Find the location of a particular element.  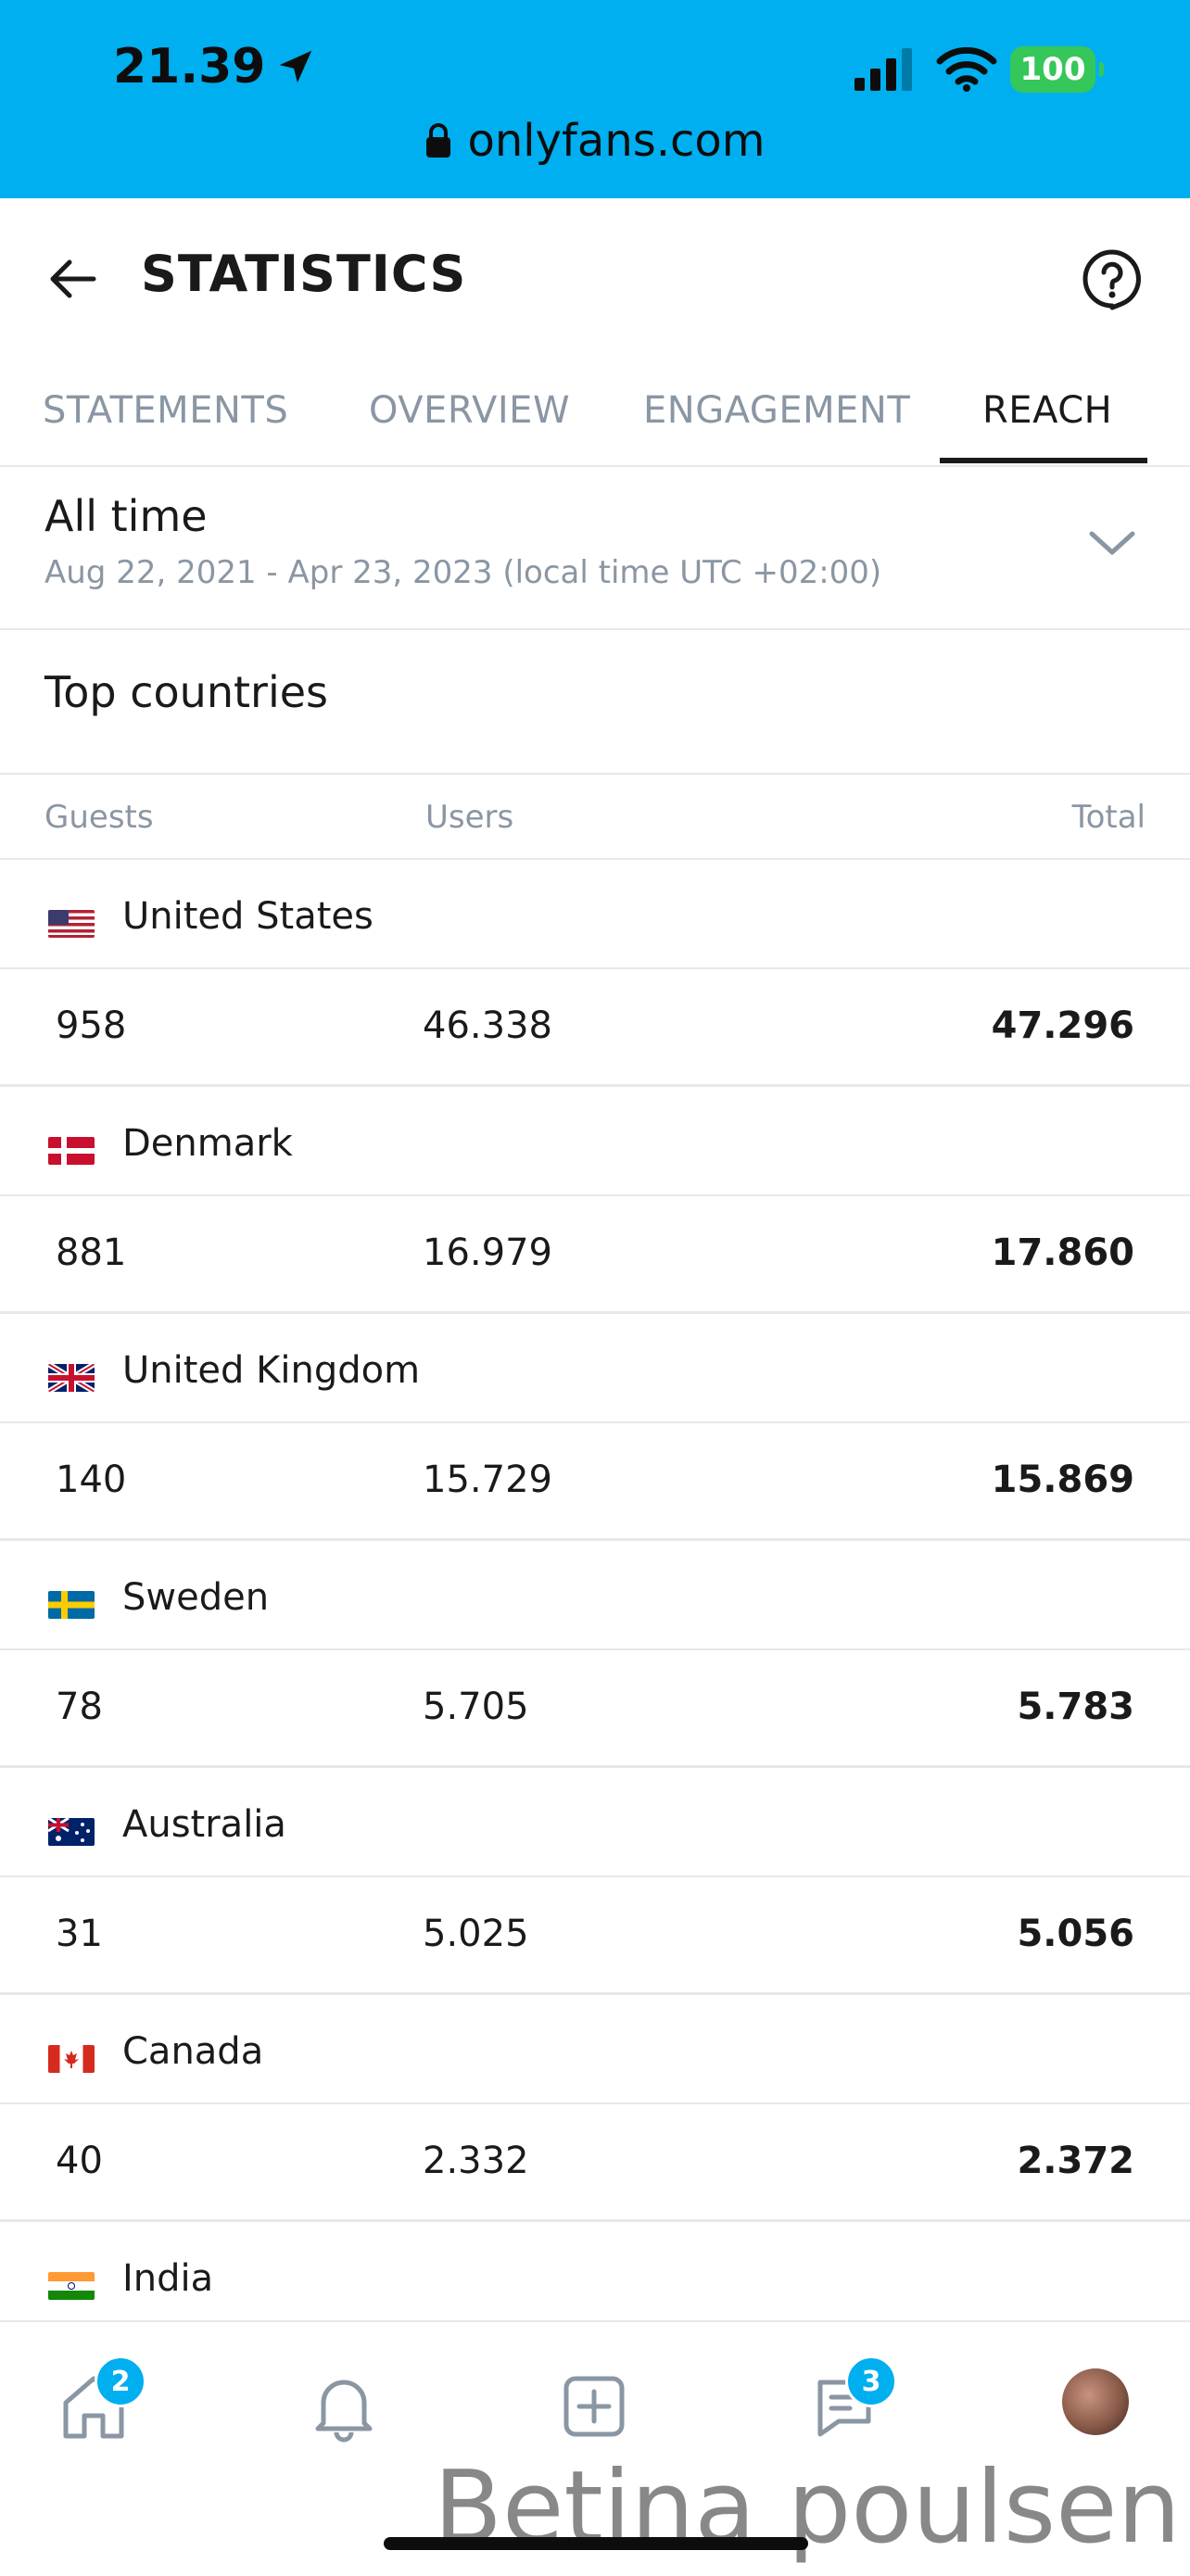

page-title: STATISTICS is located at coordinates (304, 274).